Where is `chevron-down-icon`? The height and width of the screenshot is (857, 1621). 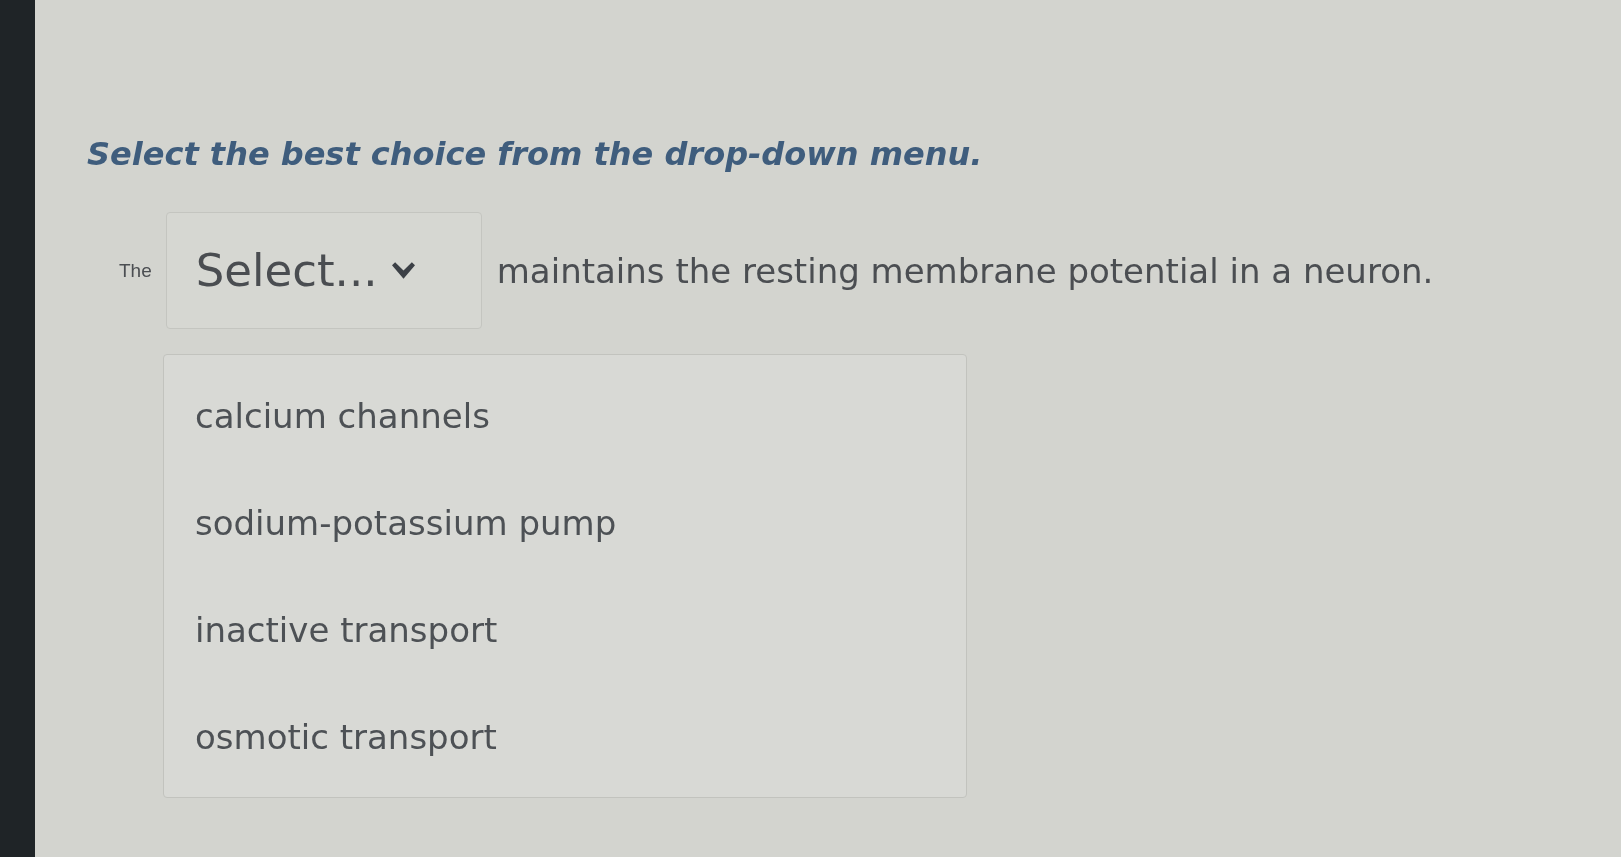
chevron-down-icon is located at coordinates (403, 270).